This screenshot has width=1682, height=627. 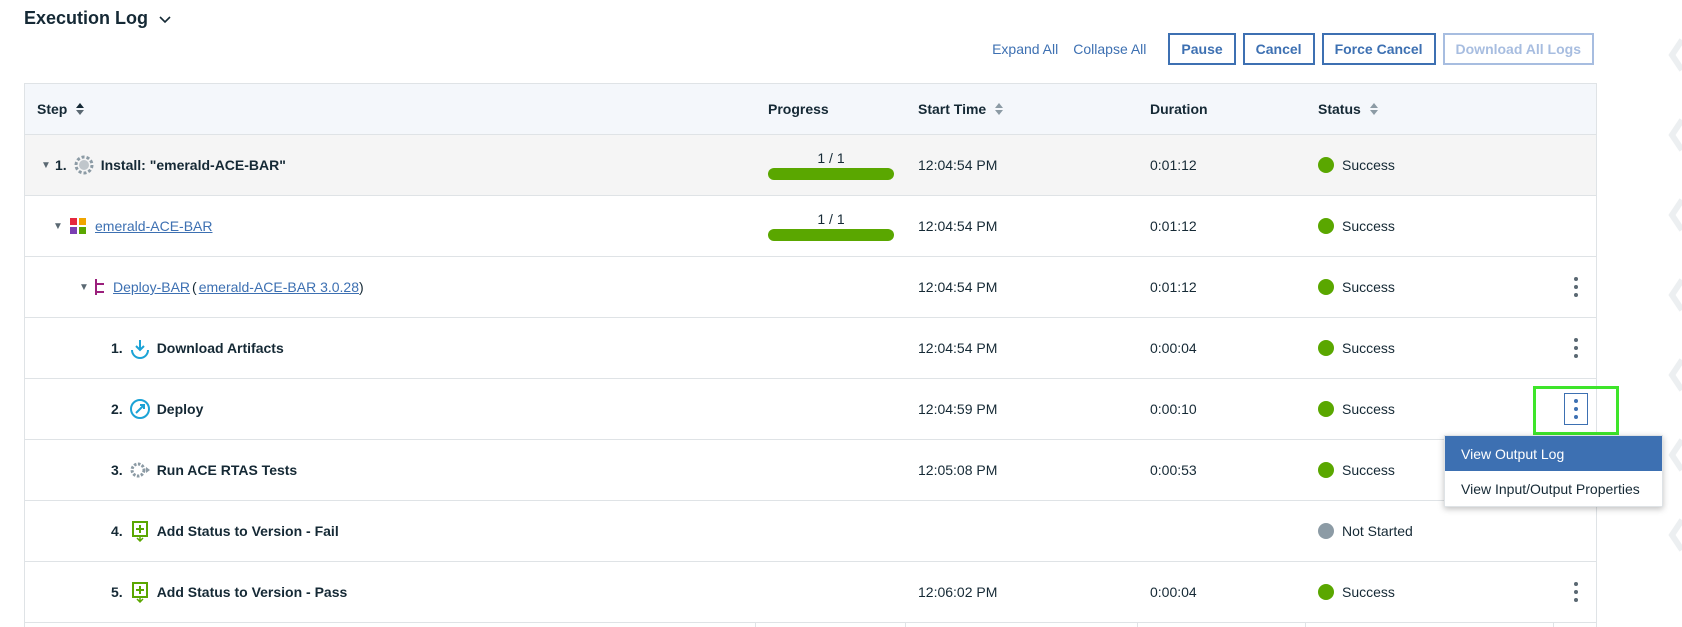 What do you see at coordinates (84, 165) in the screenshot?
I see `gear-icon` at bounding box center [84, 165].